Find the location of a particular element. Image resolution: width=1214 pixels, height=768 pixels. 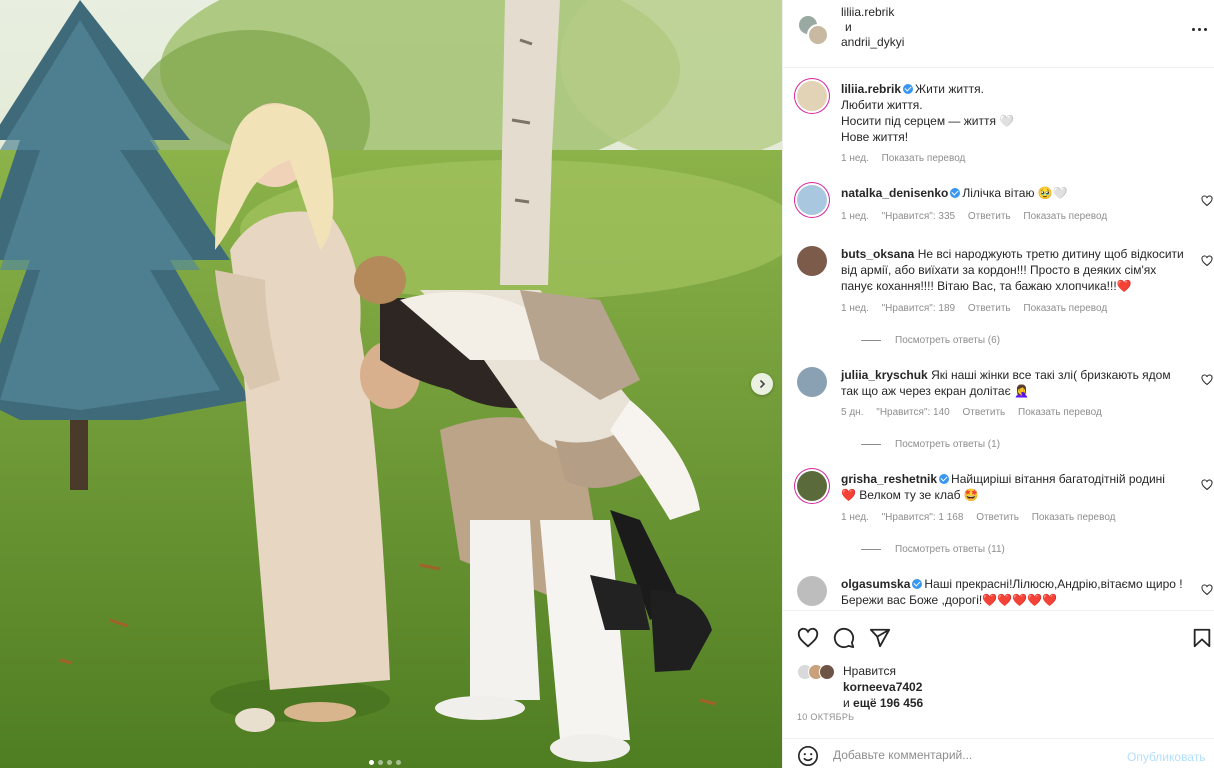

add-comment-bar: Опубликовать is located at coordinates (998, 753).